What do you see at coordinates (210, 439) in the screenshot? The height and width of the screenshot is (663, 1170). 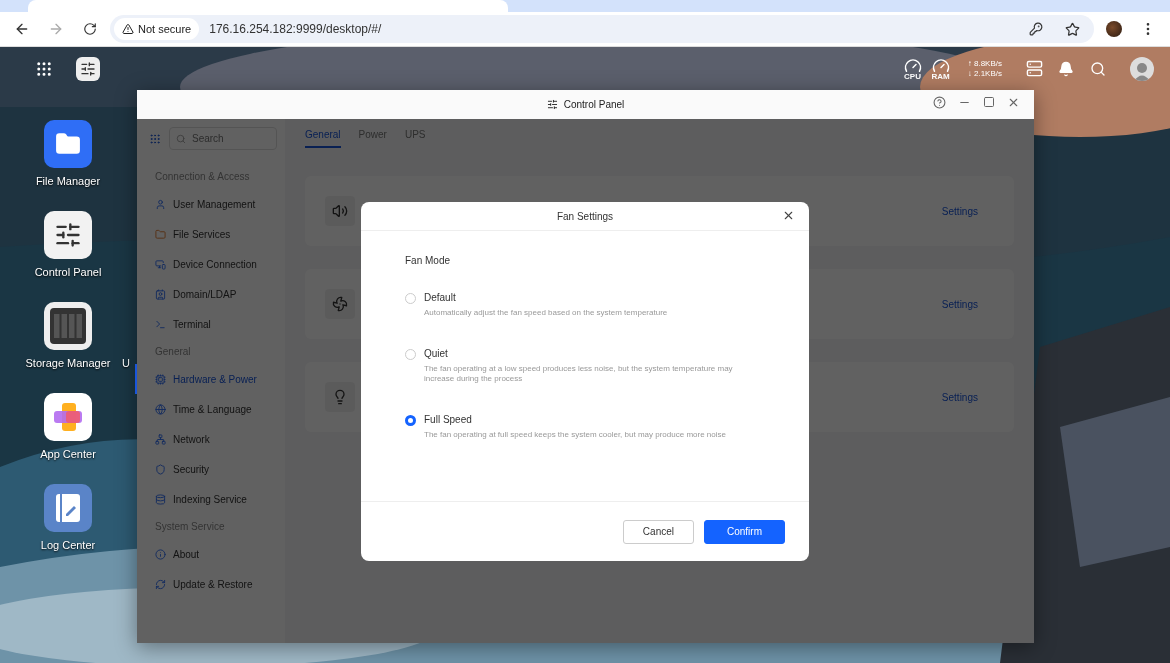 I see `sidebar-item: Network` at bounding box center [210, 439].